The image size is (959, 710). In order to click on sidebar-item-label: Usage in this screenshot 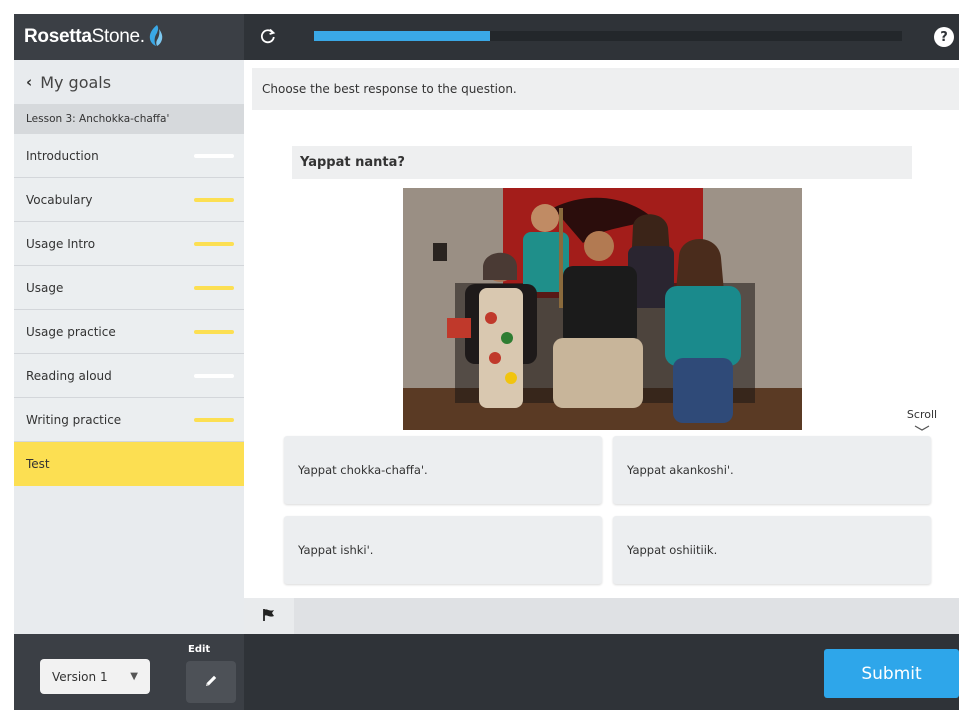, I will do `click(45, 287)`.